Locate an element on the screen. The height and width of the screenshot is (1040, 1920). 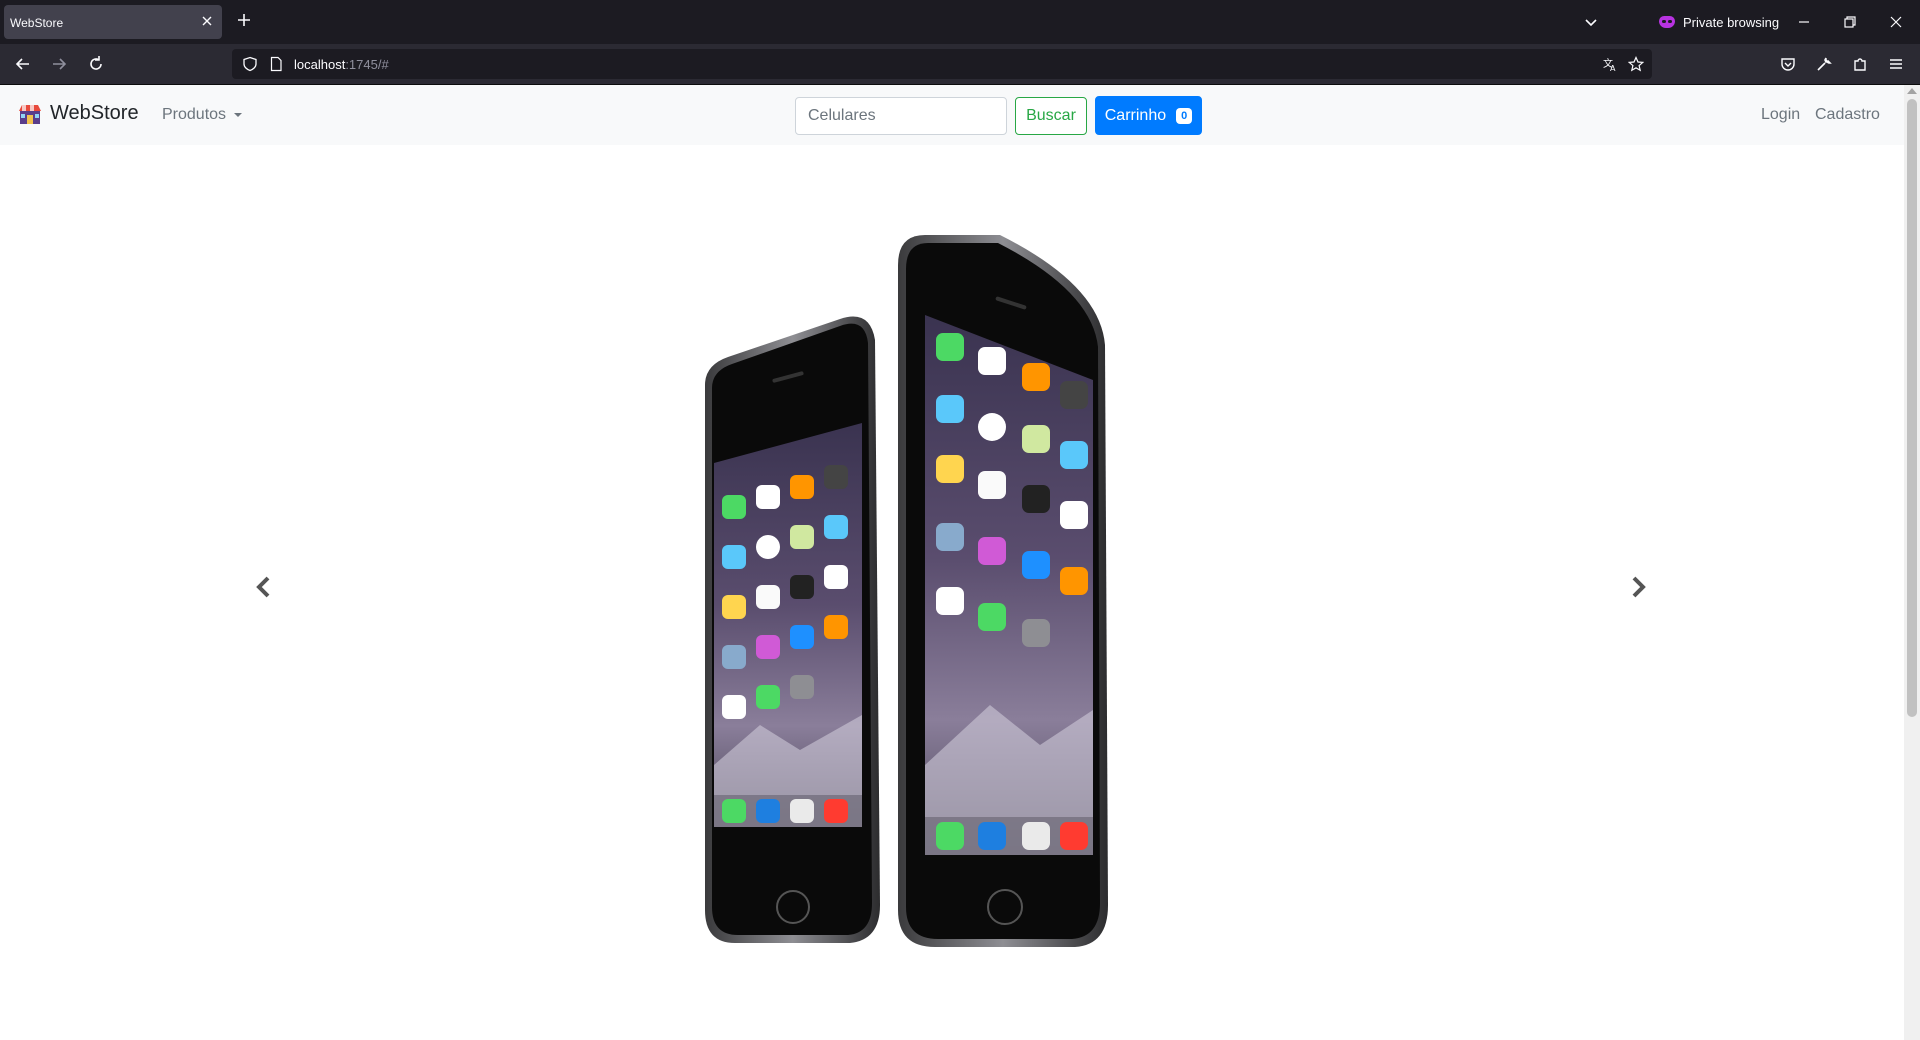
products-dropdown-label: Produtos is located at coordinates (194, 114).